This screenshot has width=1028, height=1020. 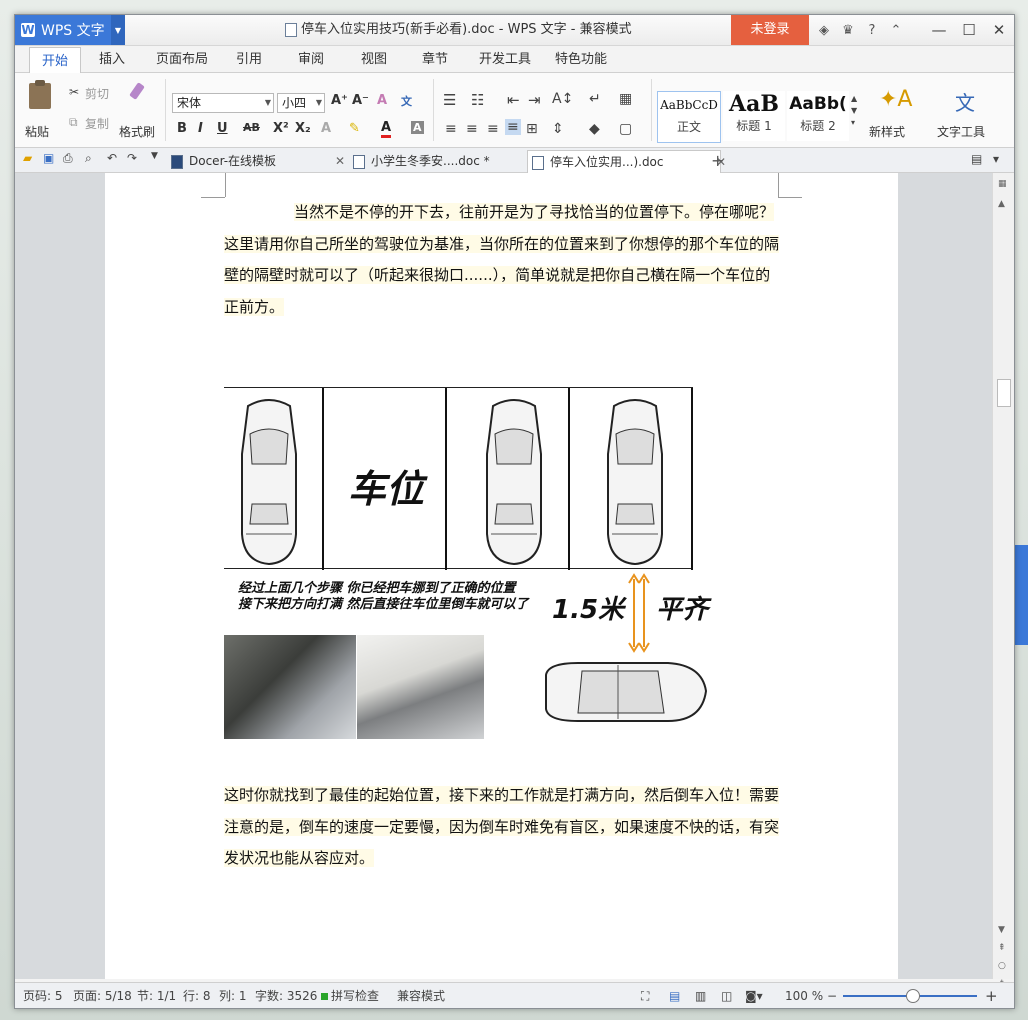 What do you see at coordinates (939, 30) in the screenshot?
I see `minimize-icon: —` at bounding box center [939, 30].